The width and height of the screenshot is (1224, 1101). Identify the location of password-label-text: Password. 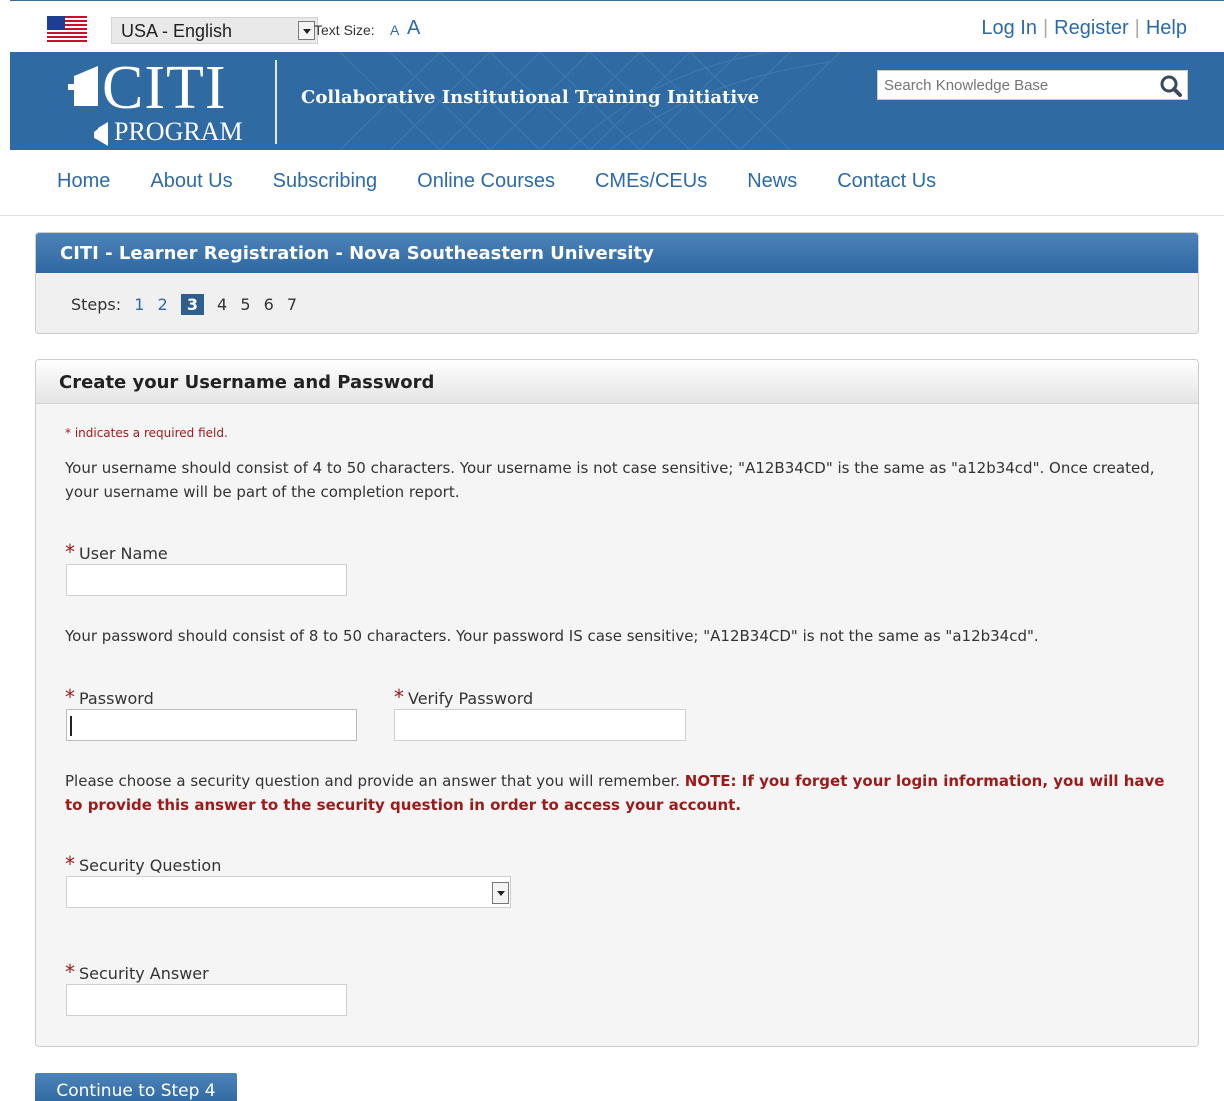
(116, 698).